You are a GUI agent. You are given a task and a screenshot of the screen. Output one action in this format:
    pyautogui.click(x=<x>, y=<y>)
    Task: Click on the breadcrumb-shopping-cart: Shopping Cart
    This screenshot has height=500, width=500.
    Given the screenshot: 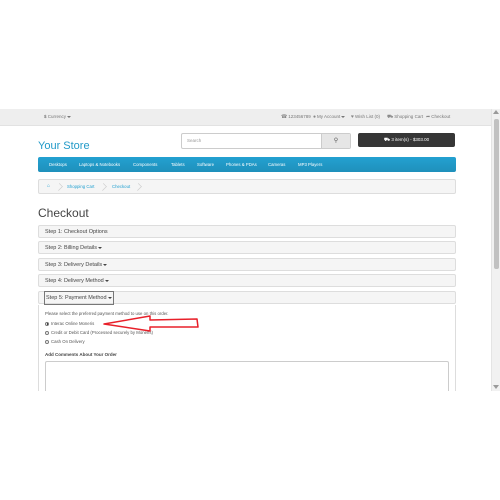 What is the action you would take?
    pyautogui.click(x=80, y=186)
    